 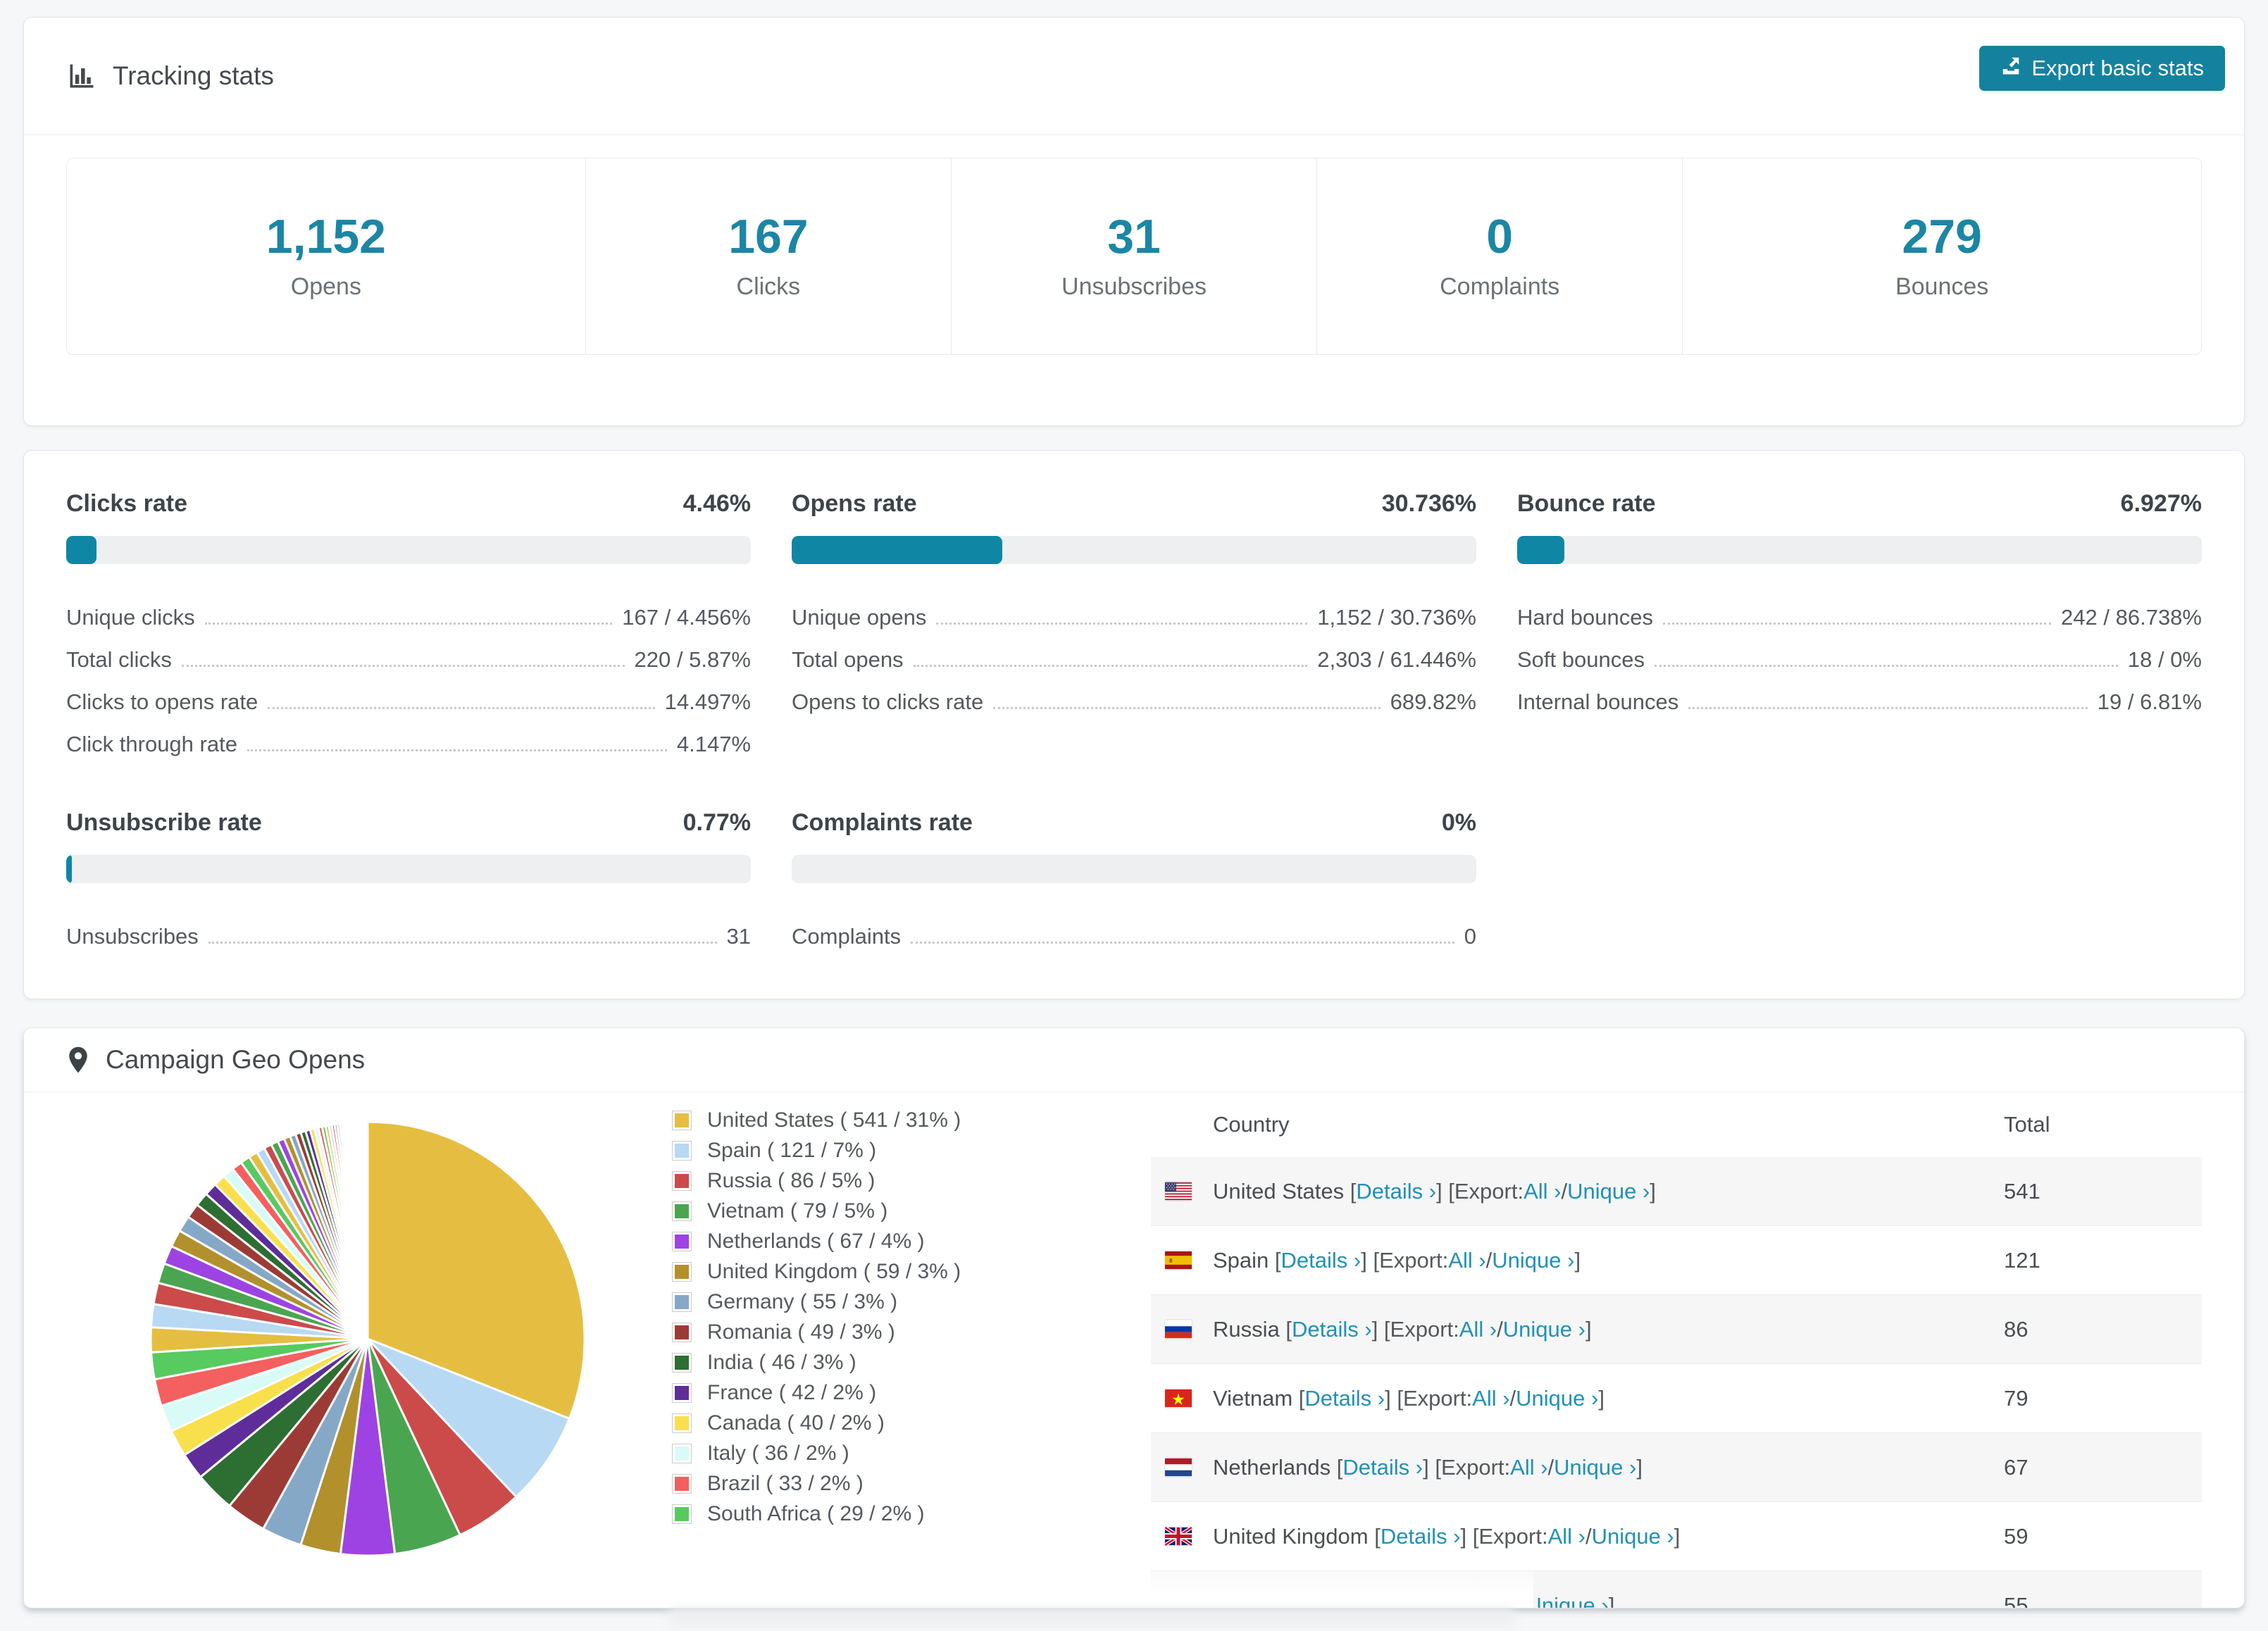 What do you see at coordinates (2103, 1330) in the screenshot?
I see `geo-total-cell: 86` at bounding box center [2103, 1330].